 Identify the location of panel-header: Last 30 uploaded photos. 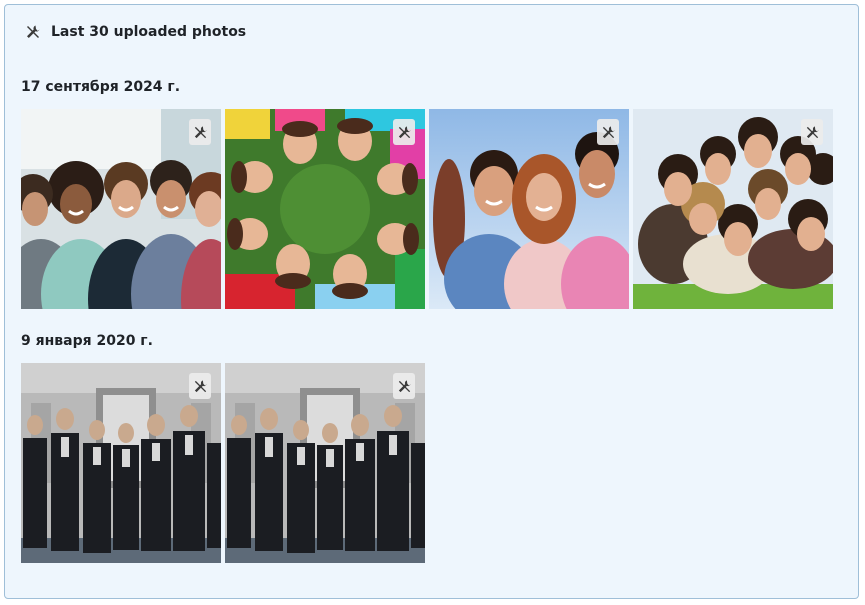
(135, 32).